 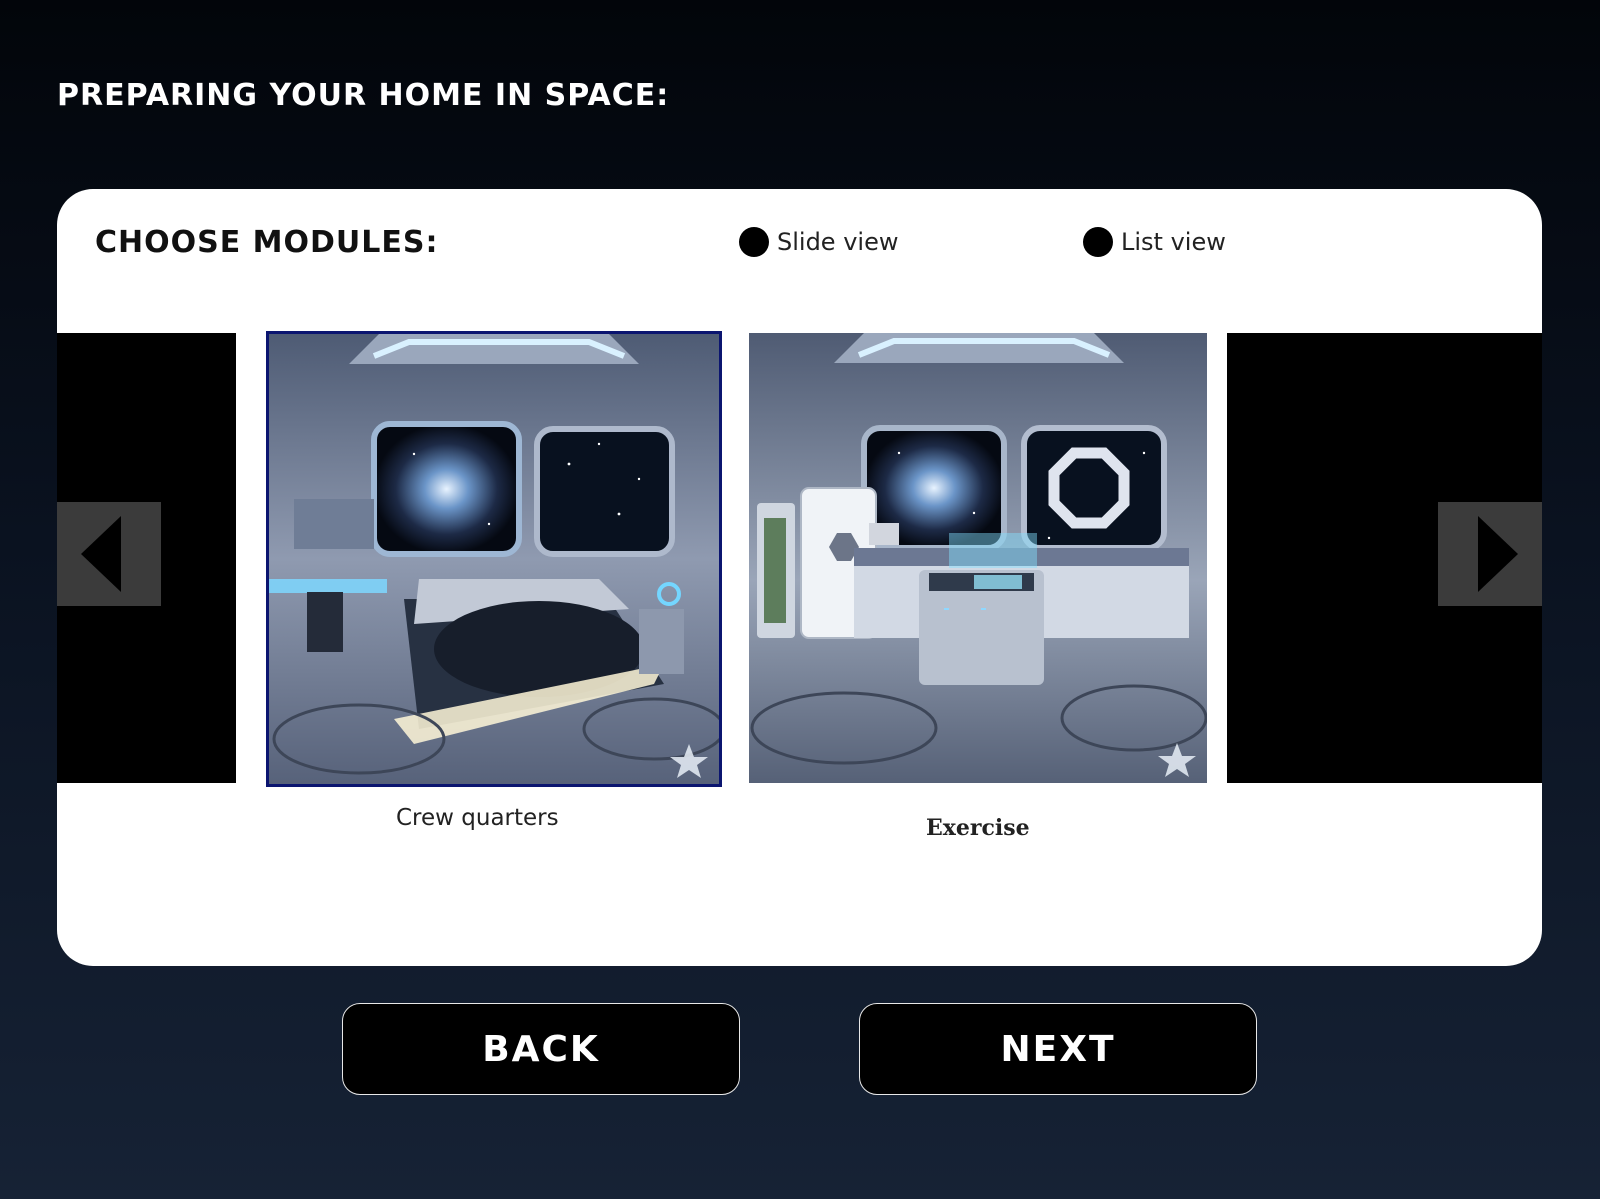 I want to click on list-view-option: List view, so click(x=1154, y=242).